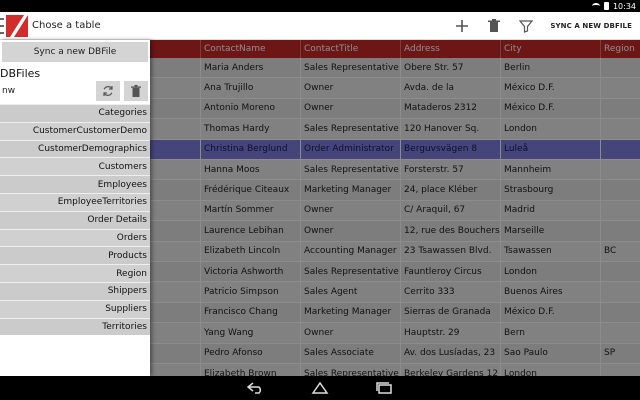 This screenshot has height=400, width=640. What do you see at coordinates (75, 148) in the screenshot?
I see `table-list-item: CustomerDemographics` at bounding box center [75, 148].